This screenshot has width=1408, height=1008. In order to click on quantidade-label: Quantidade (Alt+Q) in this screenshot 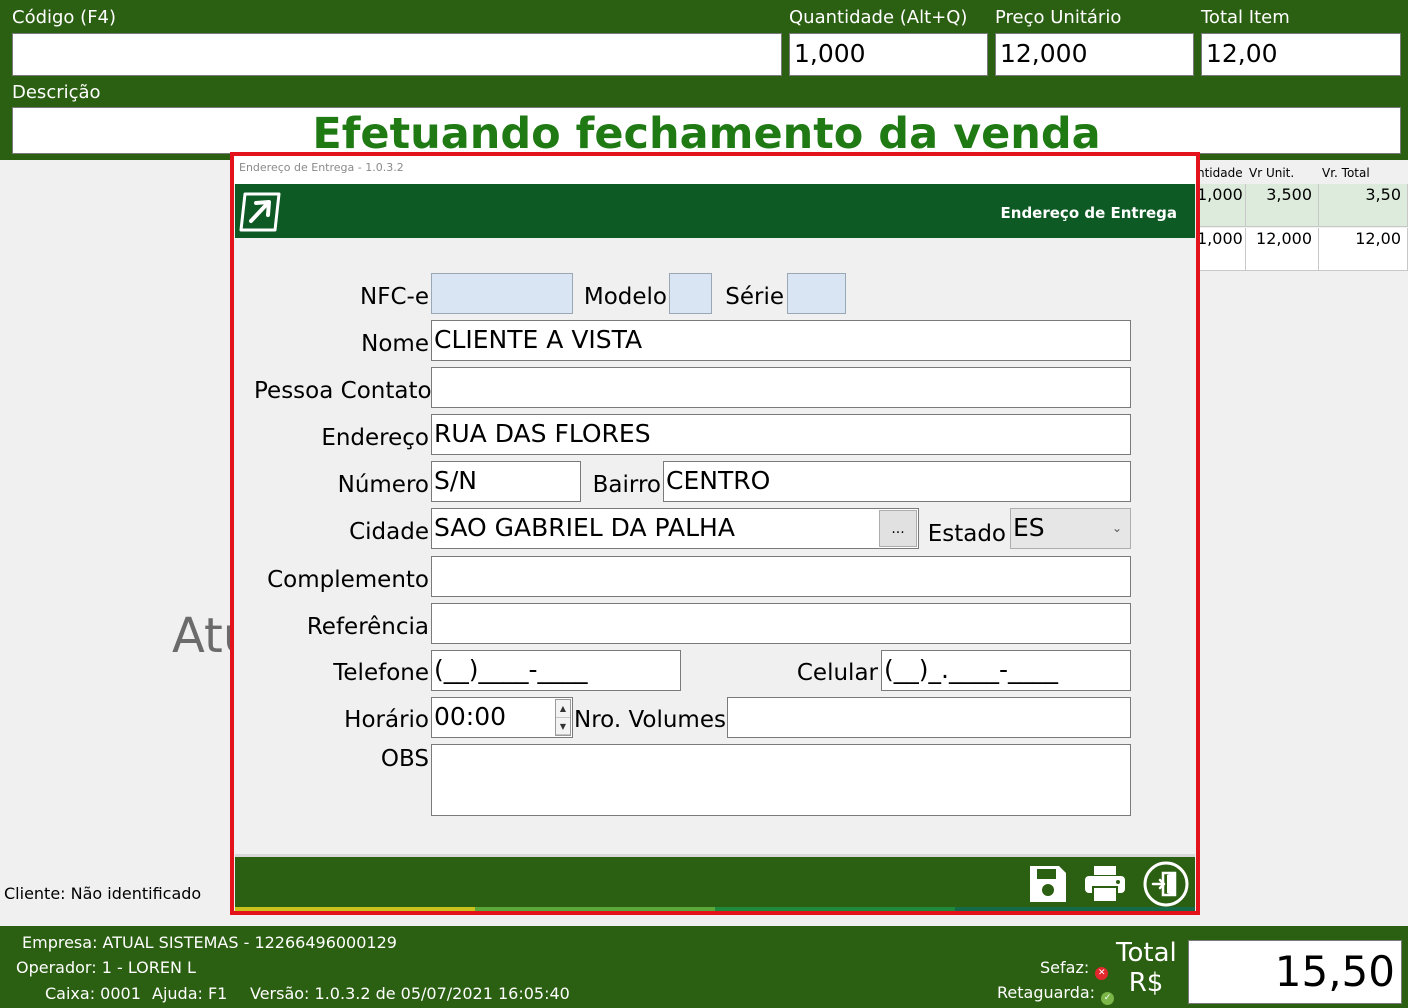, I will do `click(878, 17)`.